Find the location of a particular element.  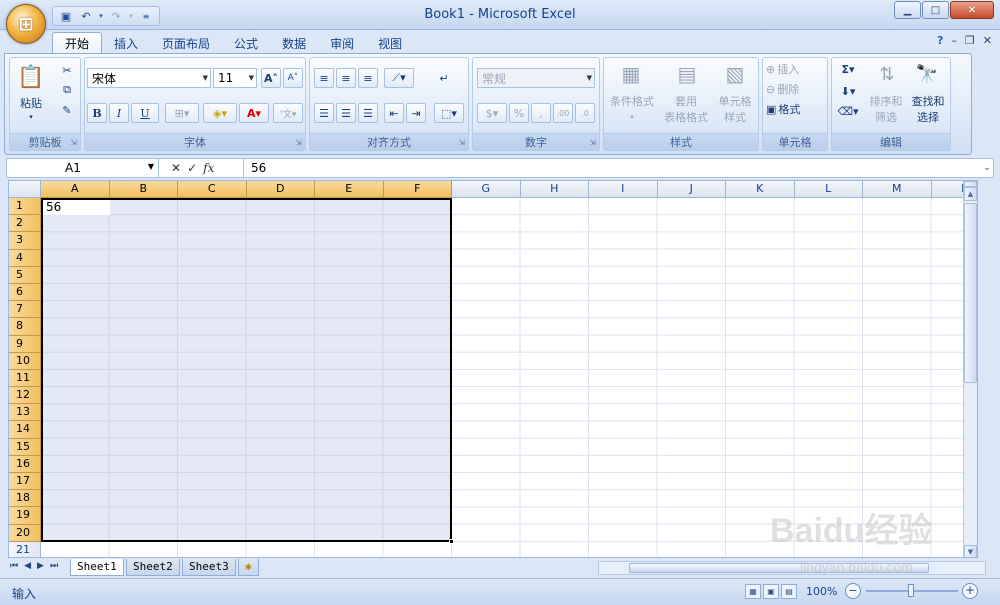

name-box: A1 ▼ is located at coordinates (83, 168).